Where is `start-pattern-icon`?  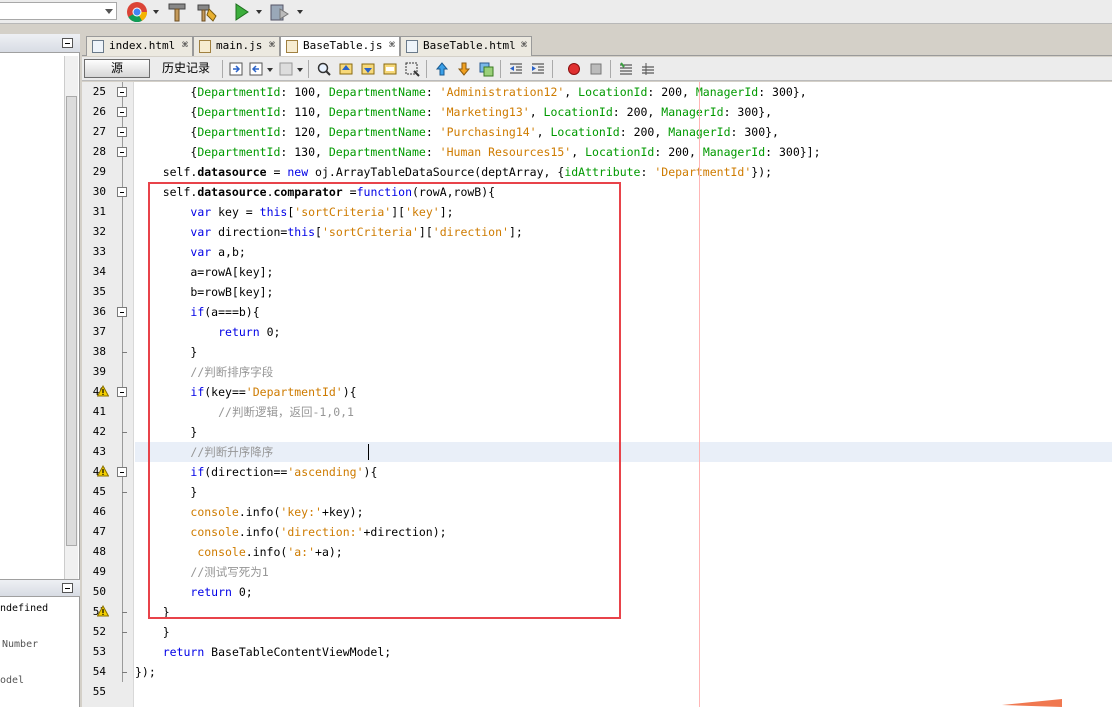 start-pattern-icon is located at coordinates (626, 69).